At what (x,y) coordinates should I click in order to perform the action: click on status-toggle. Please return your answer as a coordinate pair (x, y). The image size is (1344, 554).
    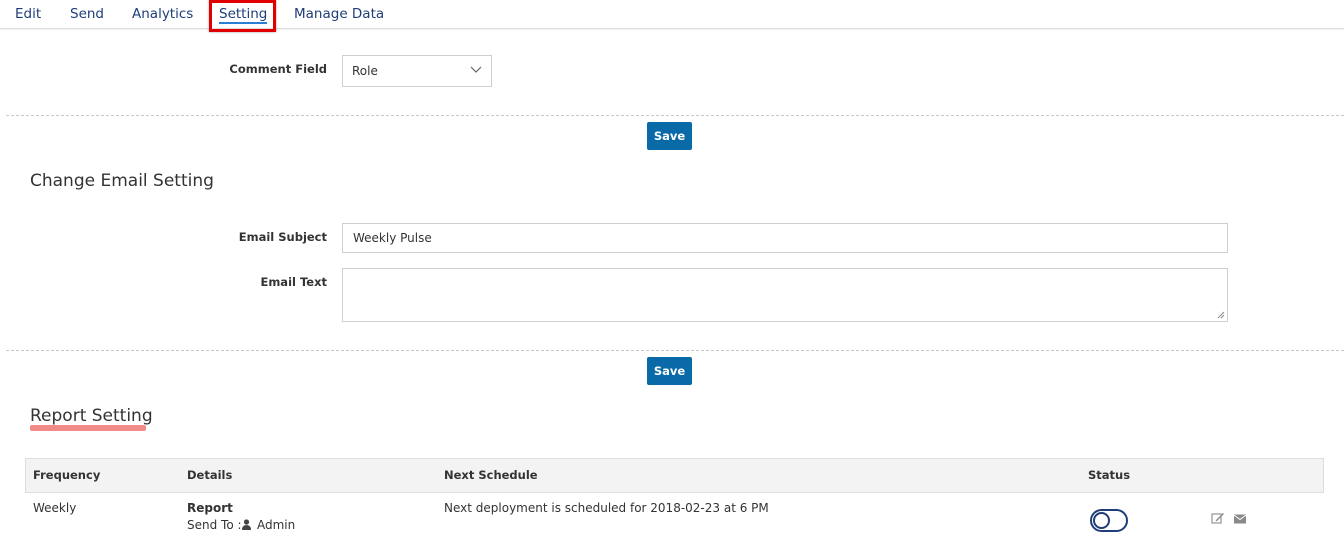
    Looking at the image, I should click on (1109, 520).